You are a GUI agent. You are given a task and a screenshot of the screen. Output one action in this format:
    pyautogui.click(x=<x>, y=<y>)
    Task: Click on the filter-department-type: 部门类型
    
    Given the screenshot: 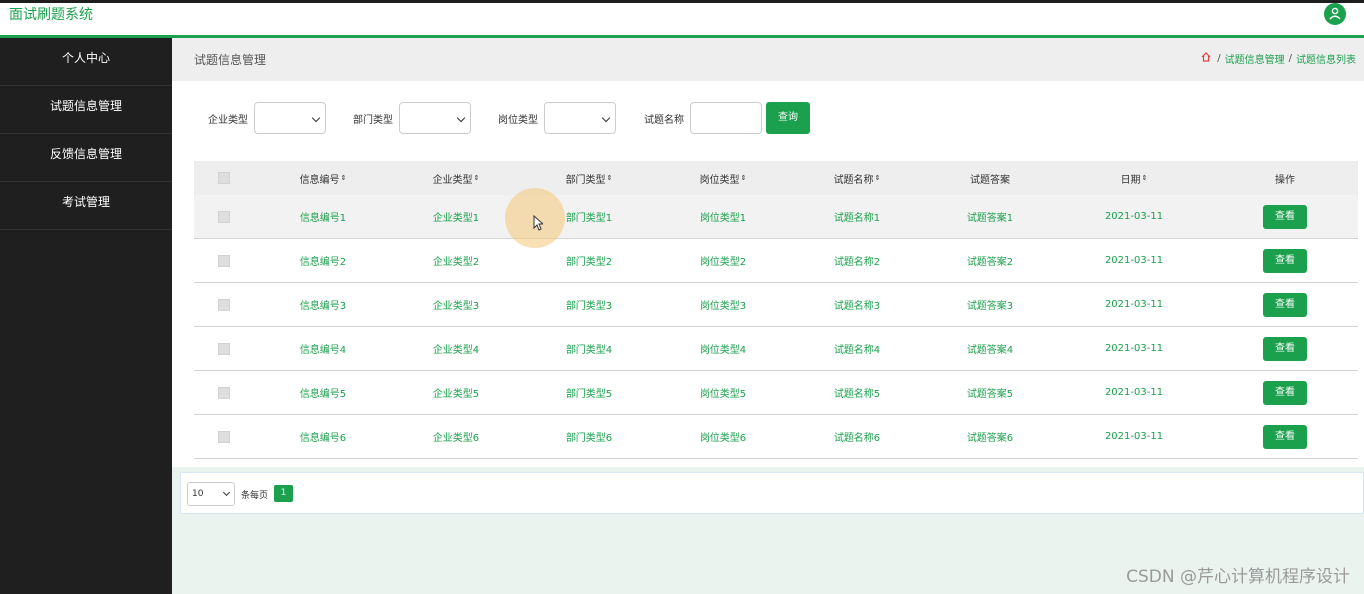 What is the action you would take?
    pyautogui.click(x=412, y=118)
    